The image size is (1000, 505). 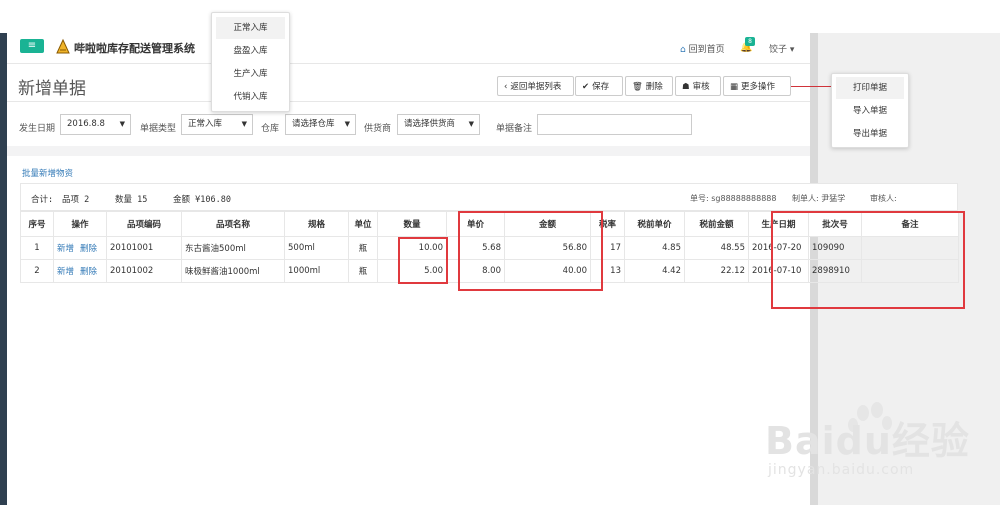 I want to click on more-actions-label: 更多操作, so click(x=758, y=87).